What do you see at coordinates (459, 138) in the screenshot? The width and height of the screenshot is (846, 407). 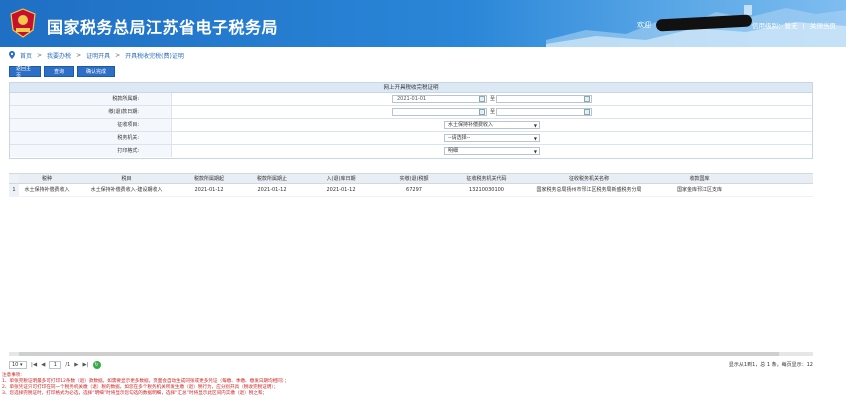 I see `authority-select-value: --请选择--` at bounding box center [459, 138].